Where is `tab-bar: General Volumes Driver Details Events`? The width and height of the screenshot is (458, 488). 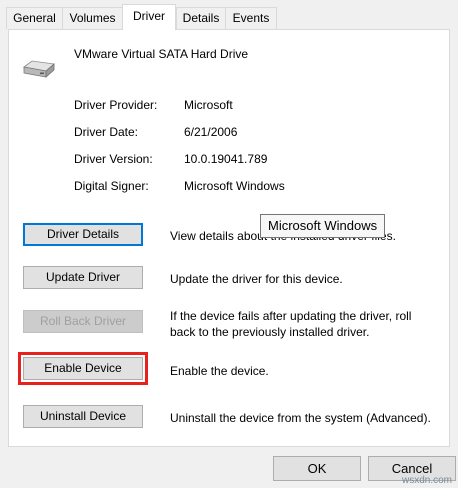 tab-bar: General Volumes Driver Details Events is located at coordinates (229, 15).